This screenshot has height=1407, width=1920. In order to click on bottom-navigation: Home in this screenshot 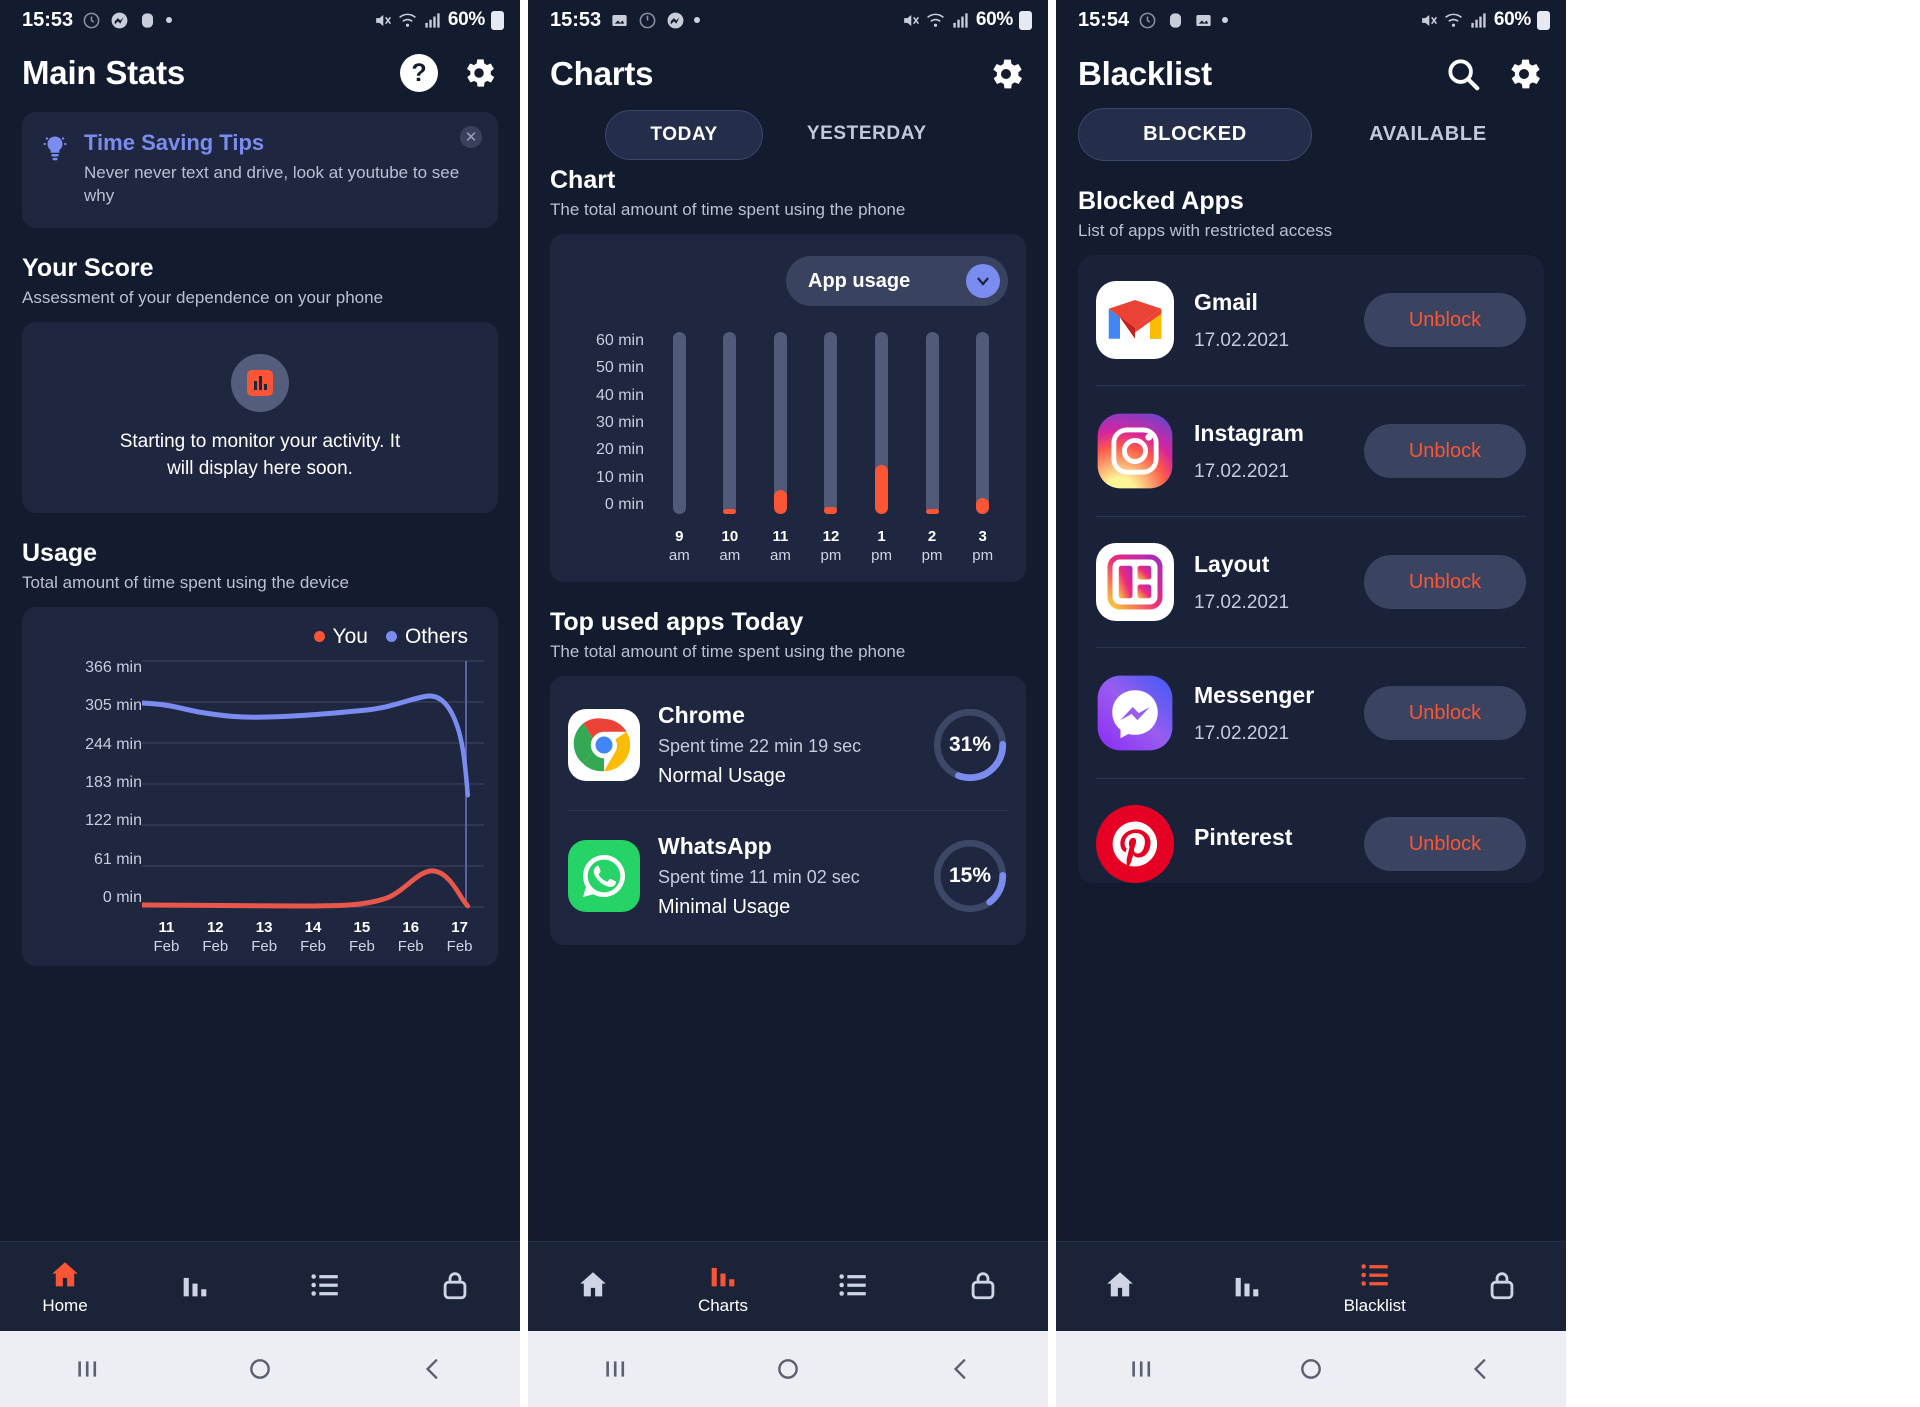, I will do `click(260, 1286)`.